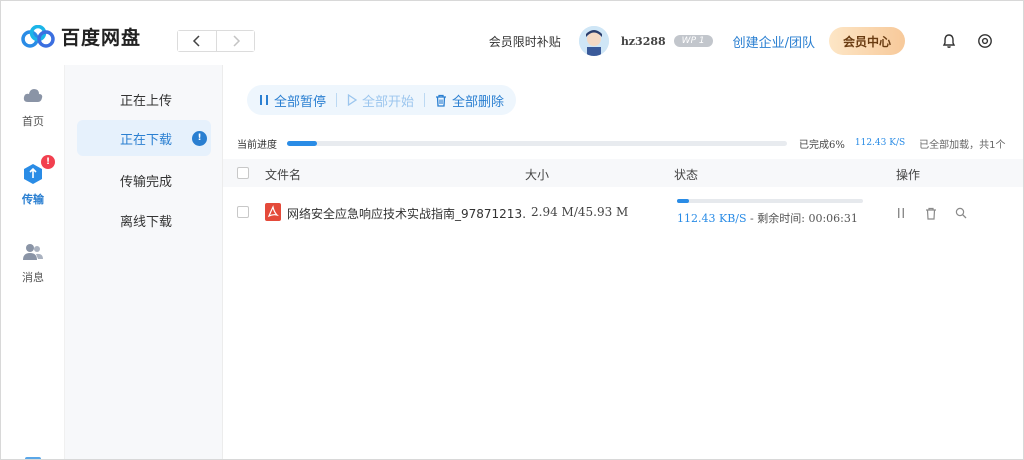 This screenshot has height=460, width=1024. Describe the element at coordinates (770, 201) in the screenshot. I see `row-progress-bar` at that location.